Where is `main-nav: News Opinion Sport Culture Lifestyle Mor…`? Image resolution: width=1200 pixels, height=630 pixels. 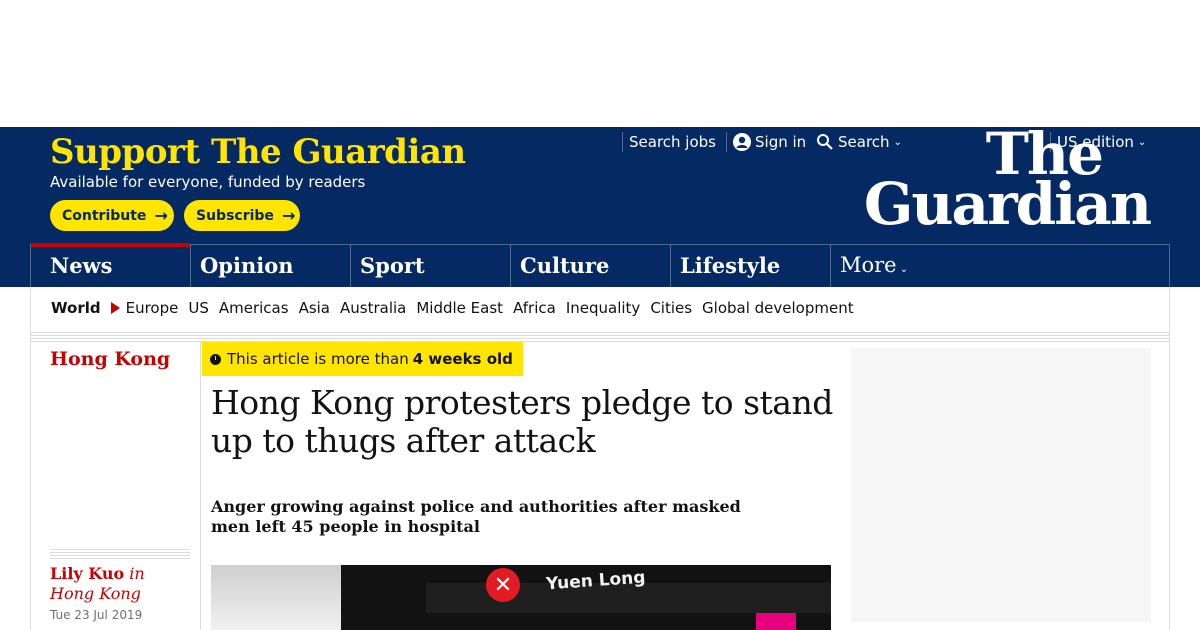
main-nav: News Opinion Sport Culture Lifestyle Mor… is located at coordinates (600, 265).